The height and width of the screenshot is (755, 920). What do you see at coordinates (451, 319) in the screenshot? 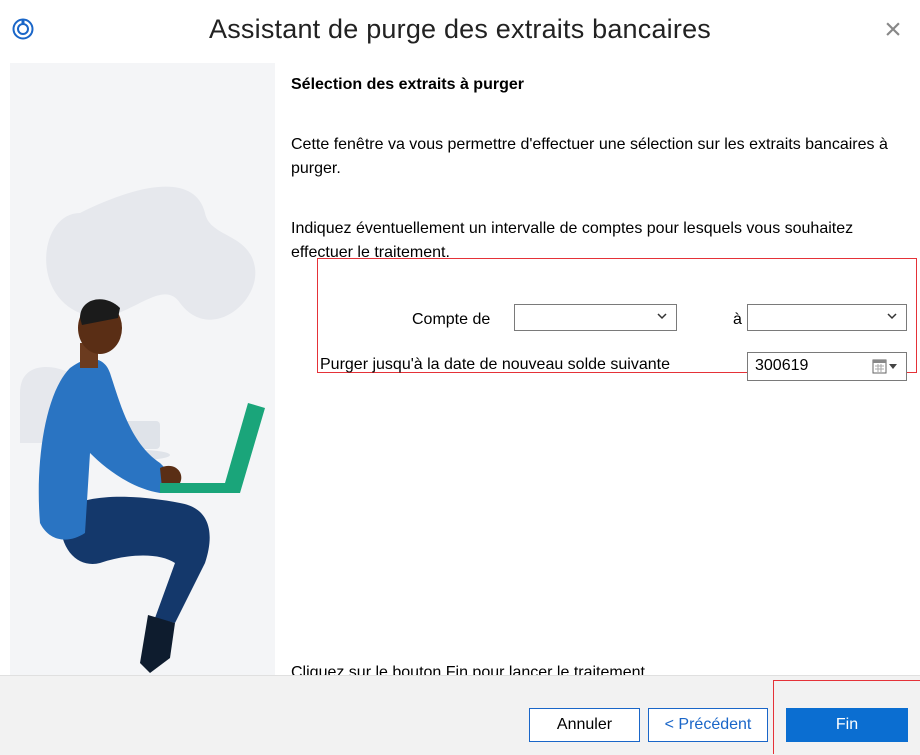
I see `account-from-label: Compte de` at bounding box center [451, 319].